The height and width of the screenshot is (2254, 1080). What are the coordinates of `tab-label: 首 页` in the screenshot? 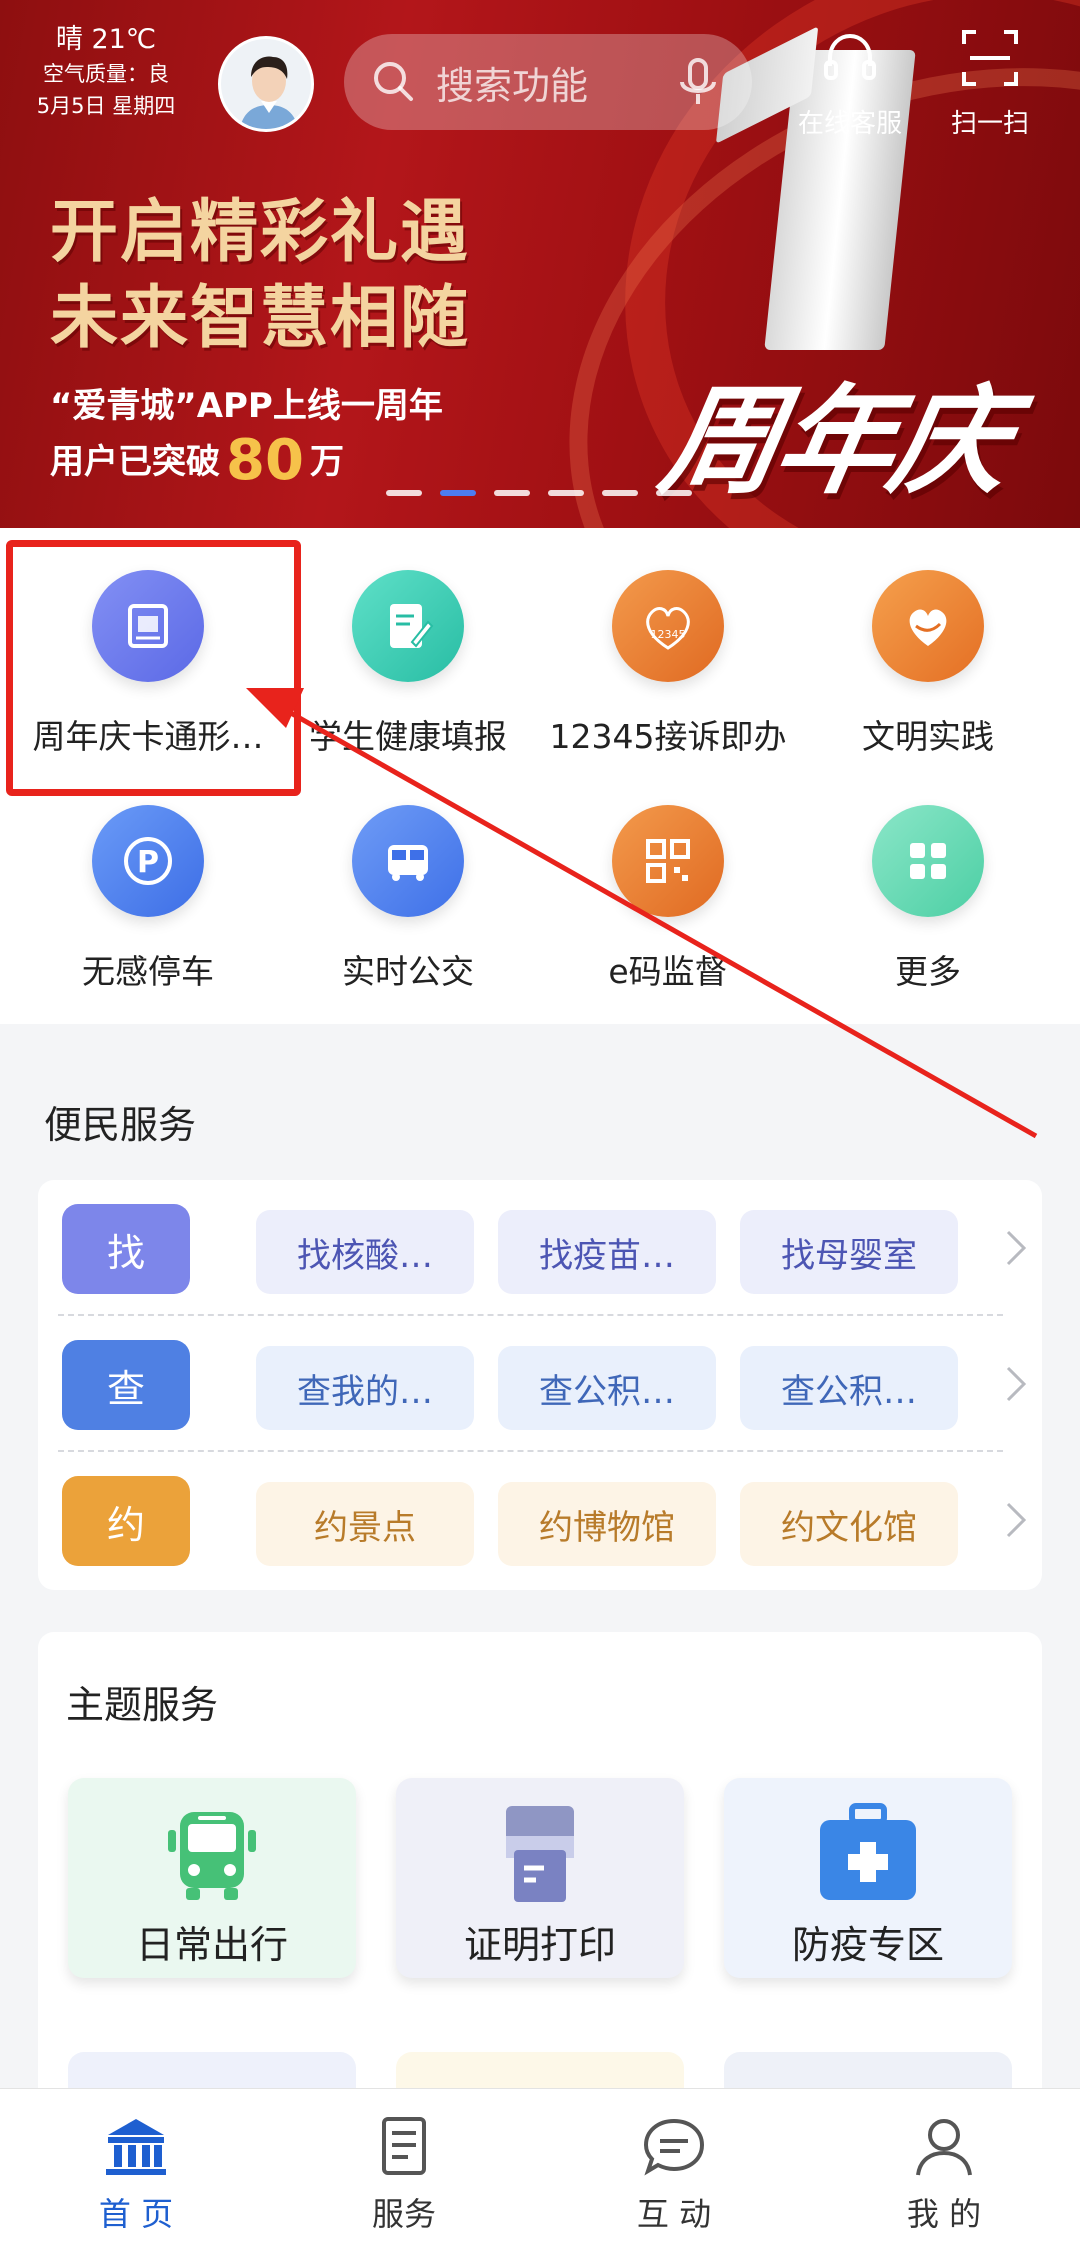 It's located at (136, 2214).